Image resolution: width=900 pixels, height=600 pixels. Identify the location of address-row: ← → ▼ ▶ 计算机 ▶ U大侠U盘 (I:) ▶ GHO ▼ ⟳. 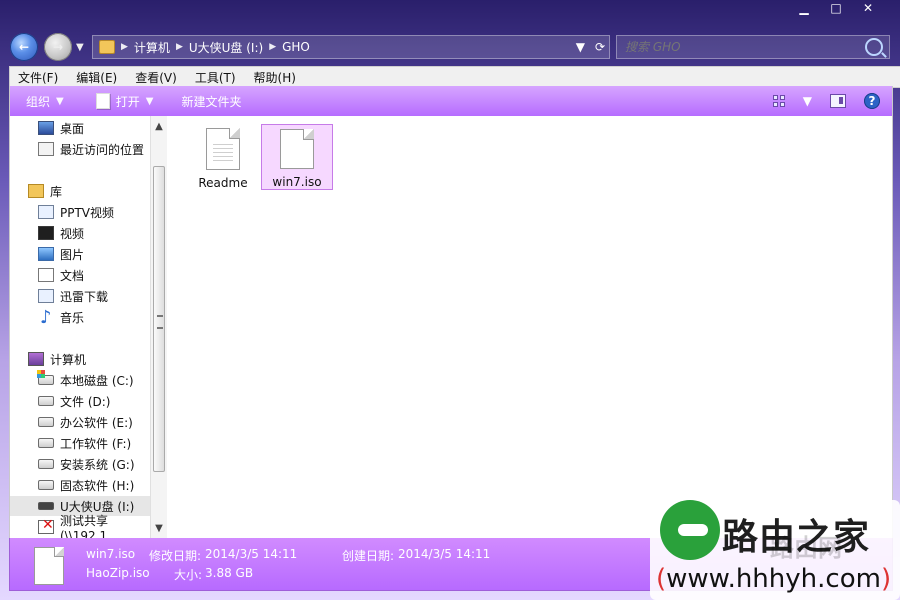
(450, 47).